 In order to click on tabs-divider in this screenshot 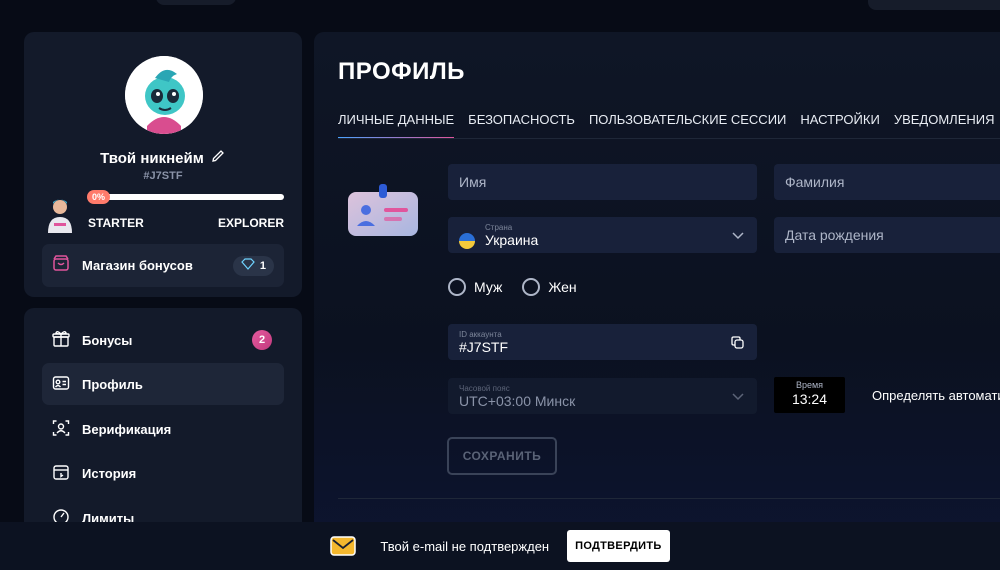, I will do `click(669, 138)`.